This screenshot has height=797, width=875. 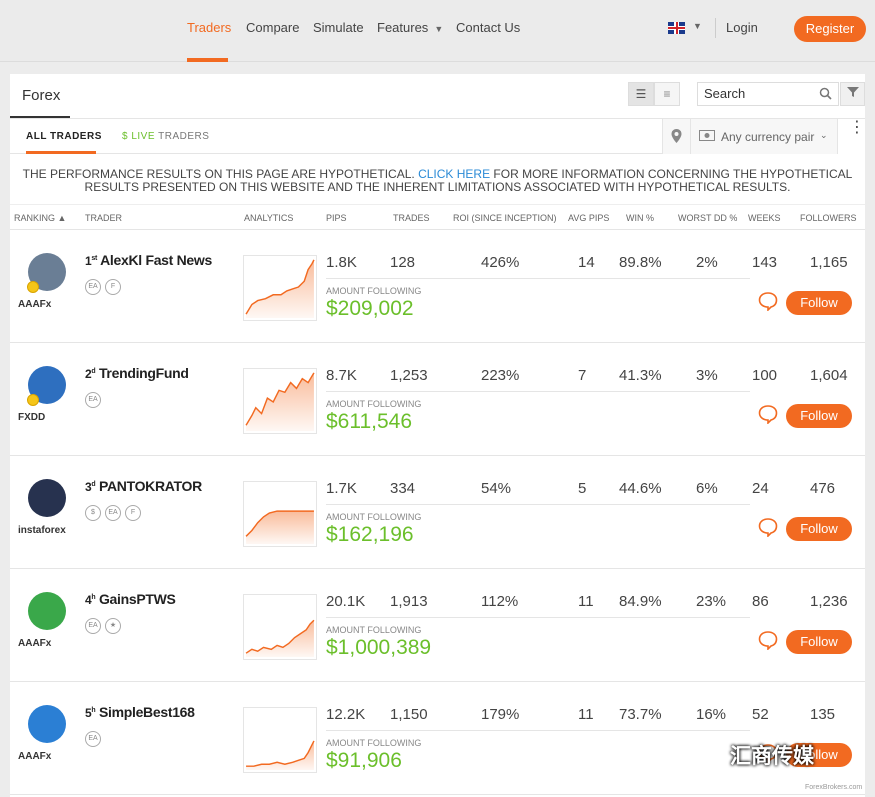 I want to click on trades-value: 128, so click(x=403, y=262).